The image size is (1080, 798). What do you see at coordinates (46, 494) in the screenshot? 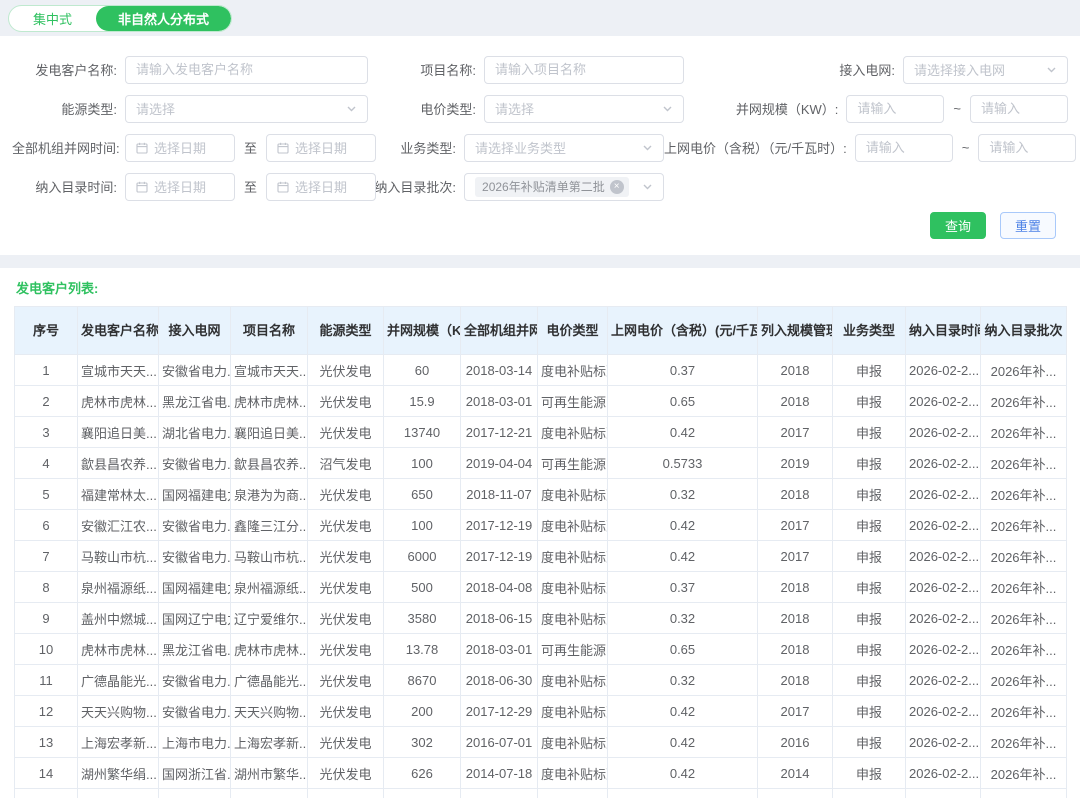
I see `table-cell: 5` at bounding box center [46, 494].